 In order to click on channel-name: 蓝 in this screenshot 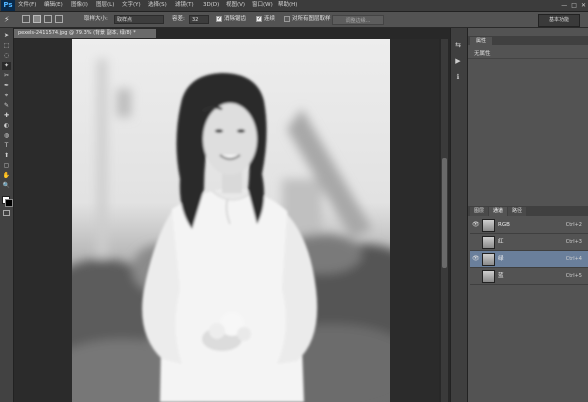, I will do `click(501, 276)`.